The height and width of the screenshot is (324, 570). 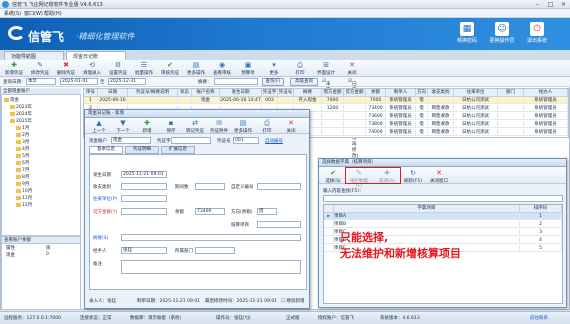 I want to click on attachment-button: ✉ 凭证附件, so click(x=219, y=126).